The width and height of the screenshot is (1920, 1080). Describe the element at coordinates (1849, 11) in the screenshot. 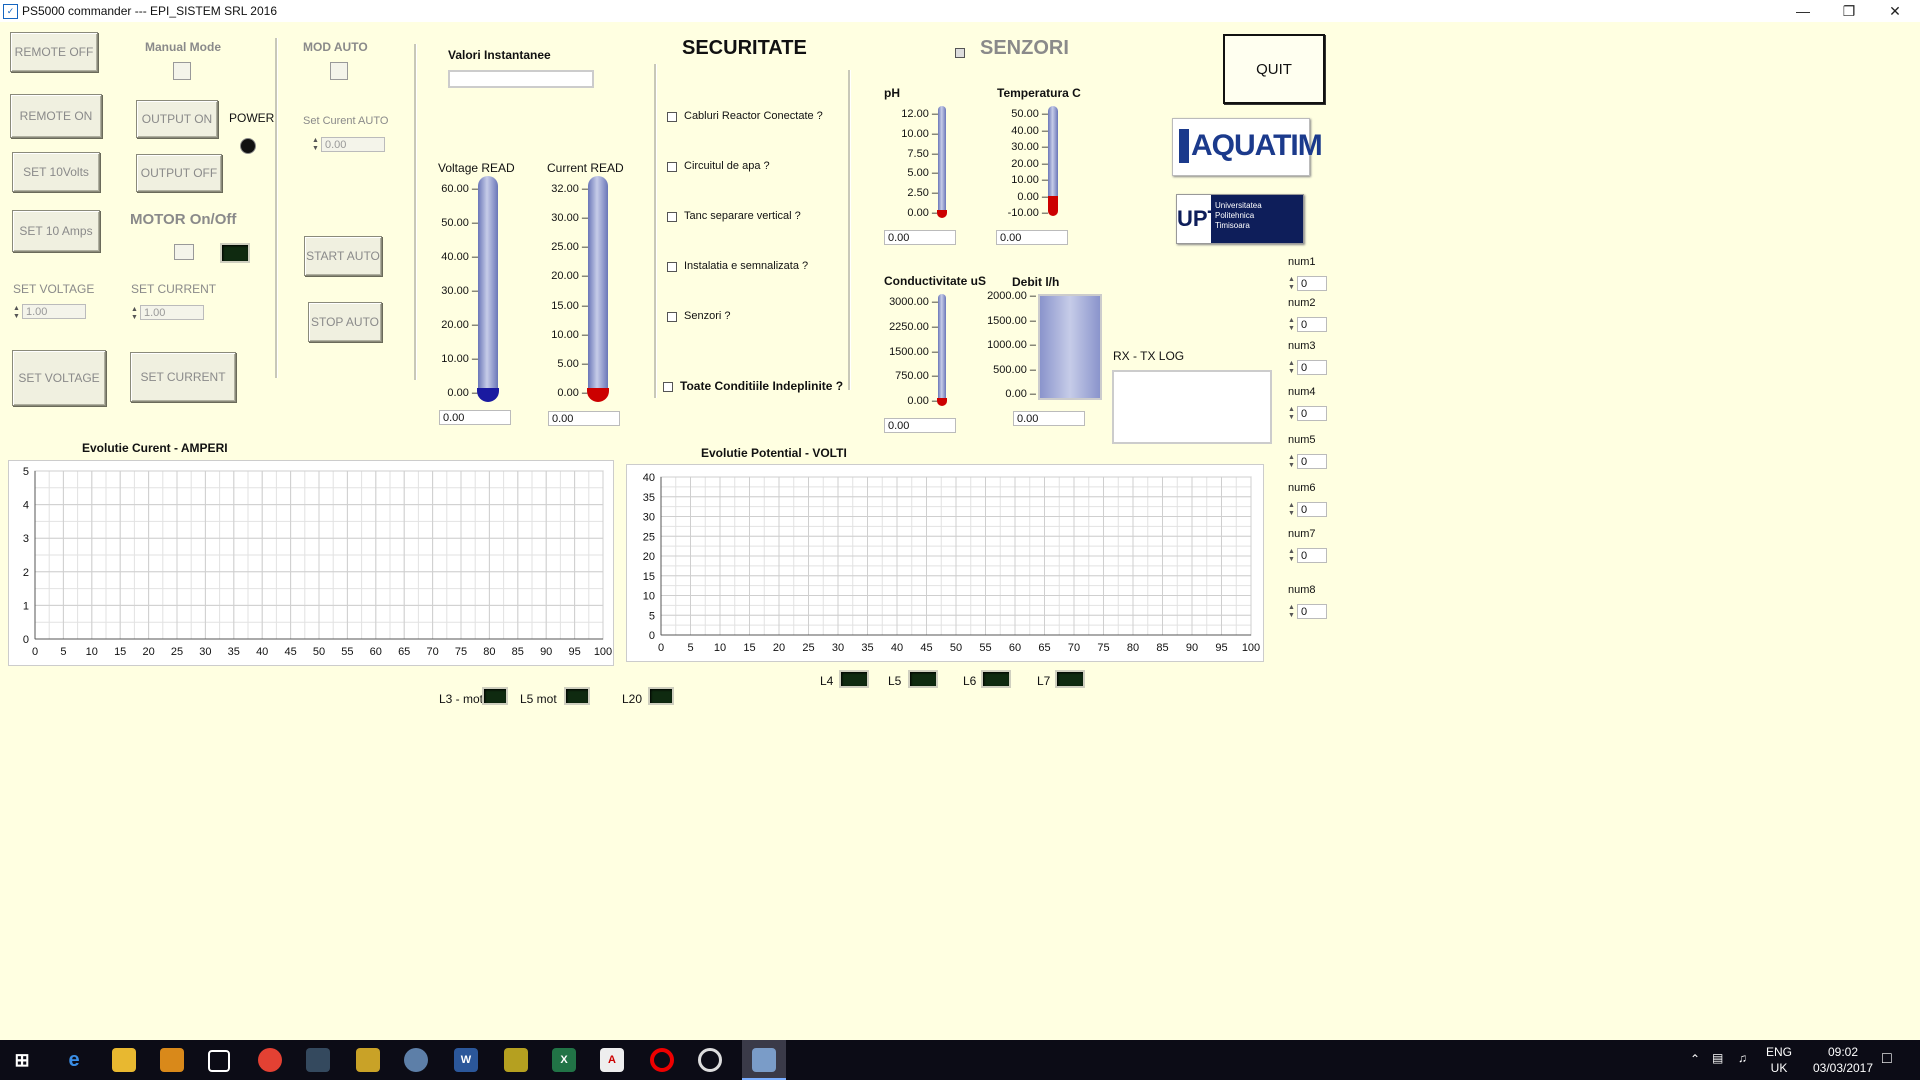

I see `restore-button: ❐` at that location.